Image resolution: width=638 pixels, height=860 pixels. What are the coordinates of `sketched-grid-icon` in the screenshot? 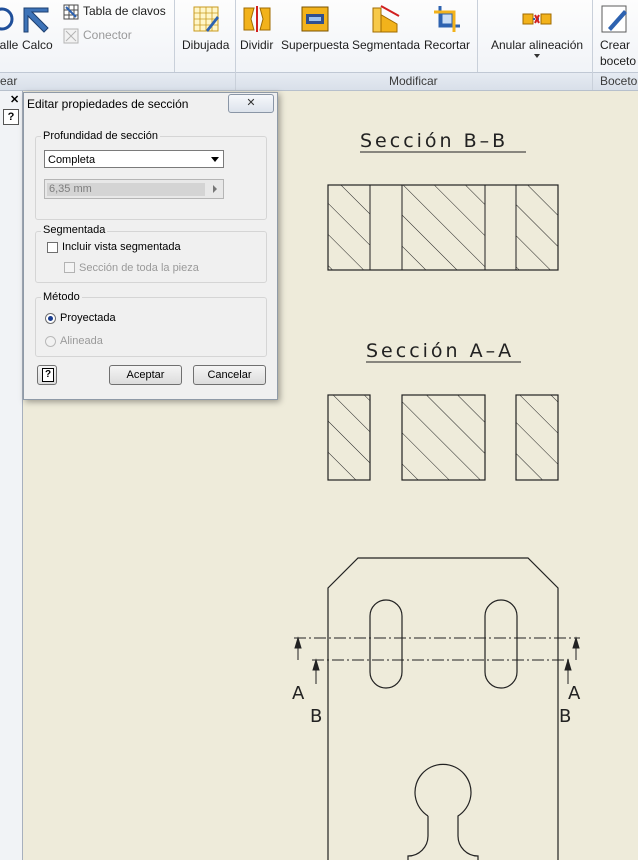 It's located at (206, 19).